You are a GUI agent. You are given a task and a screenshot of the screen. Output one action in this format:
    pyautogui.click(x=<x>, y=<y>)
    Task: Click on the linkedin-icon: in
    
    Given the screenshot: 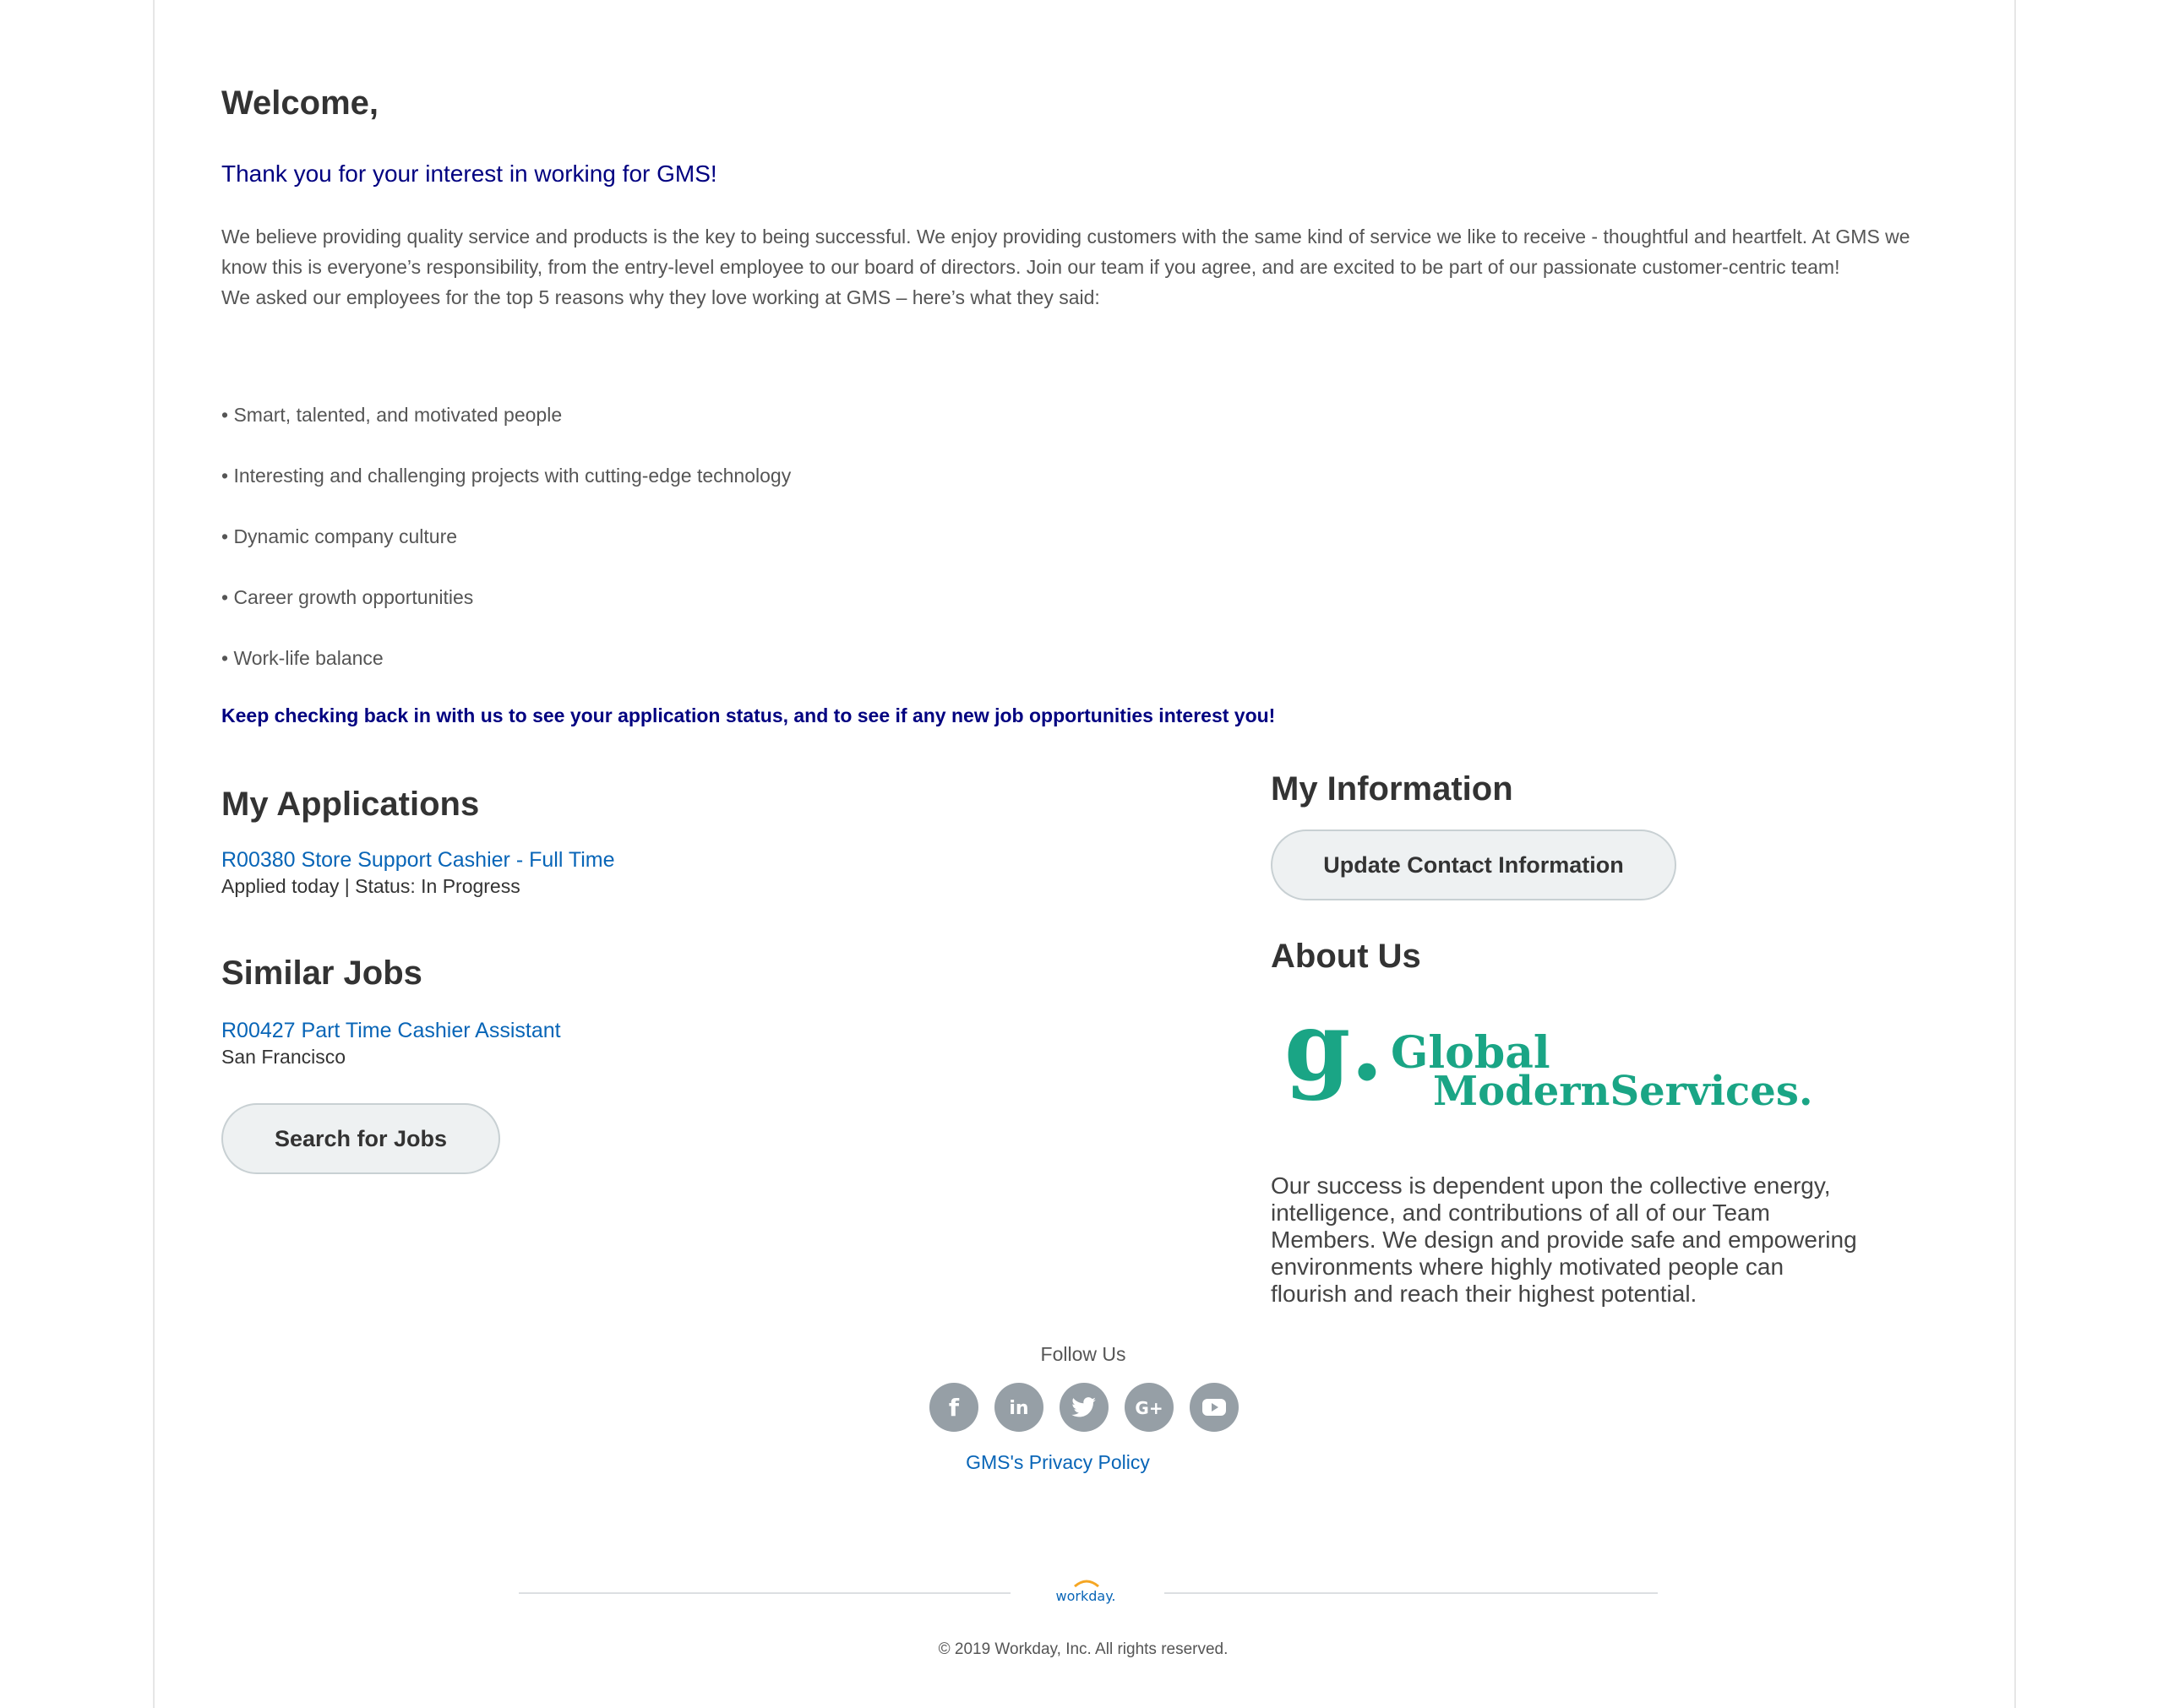 What is the action you would take?
    pyautogui.click(x=1019, y=1408)
    